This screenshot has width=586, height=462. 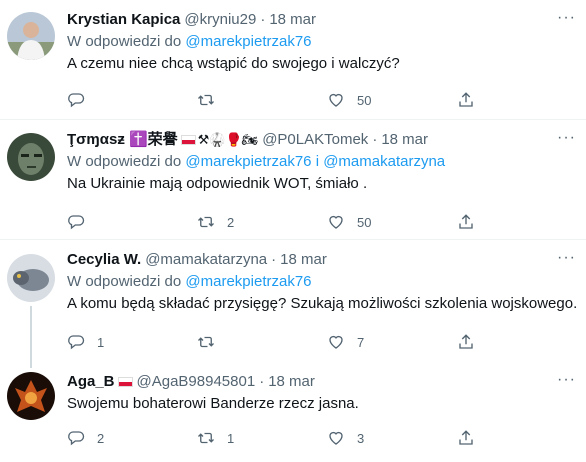 I want to click on tweet-text: Swojemu bohaterowi Banderze rzecz jasna., so click(x=213, y=403).